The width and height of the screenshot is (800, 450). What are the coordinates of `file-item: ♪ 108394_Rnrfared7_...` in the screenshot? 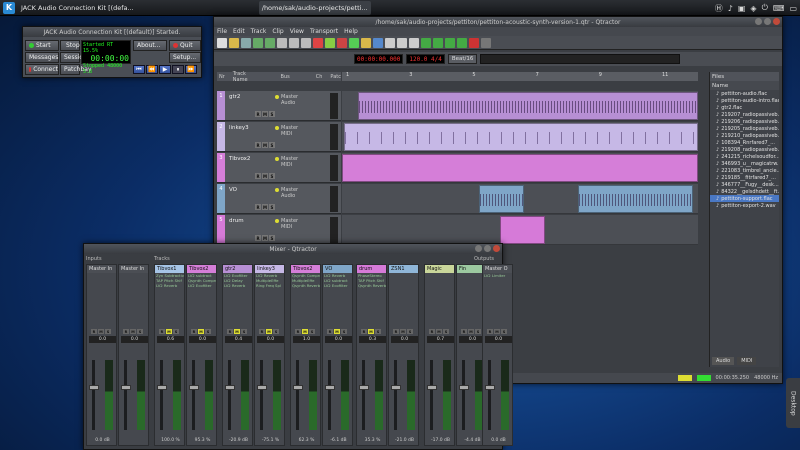 It's located at (744, 142).